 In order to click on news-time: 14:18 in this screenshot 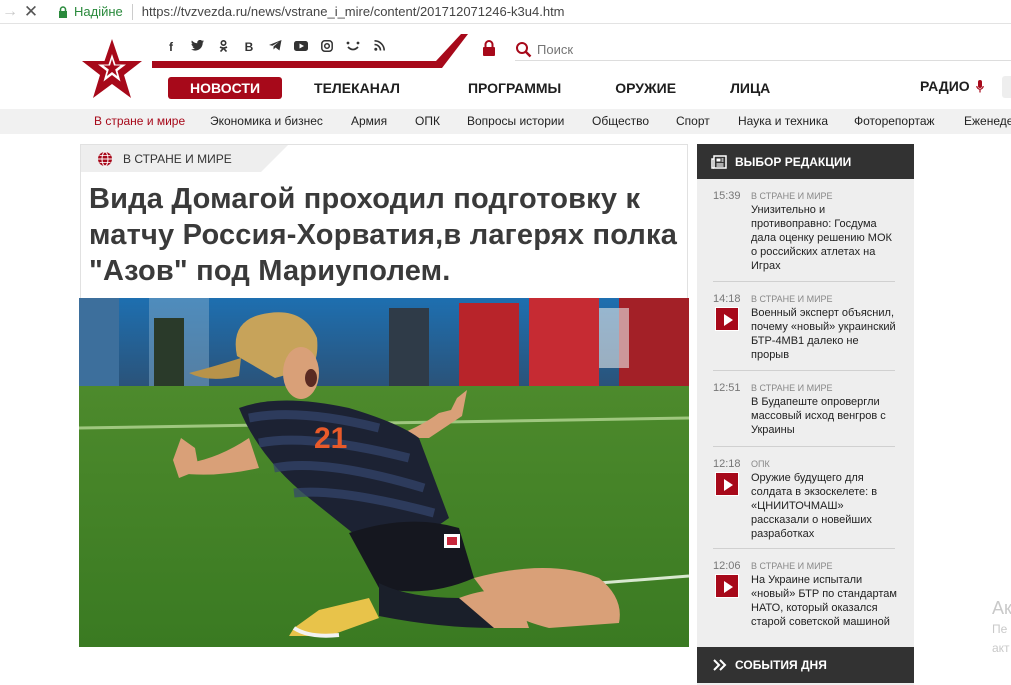, I will do `click(727, 299)`.